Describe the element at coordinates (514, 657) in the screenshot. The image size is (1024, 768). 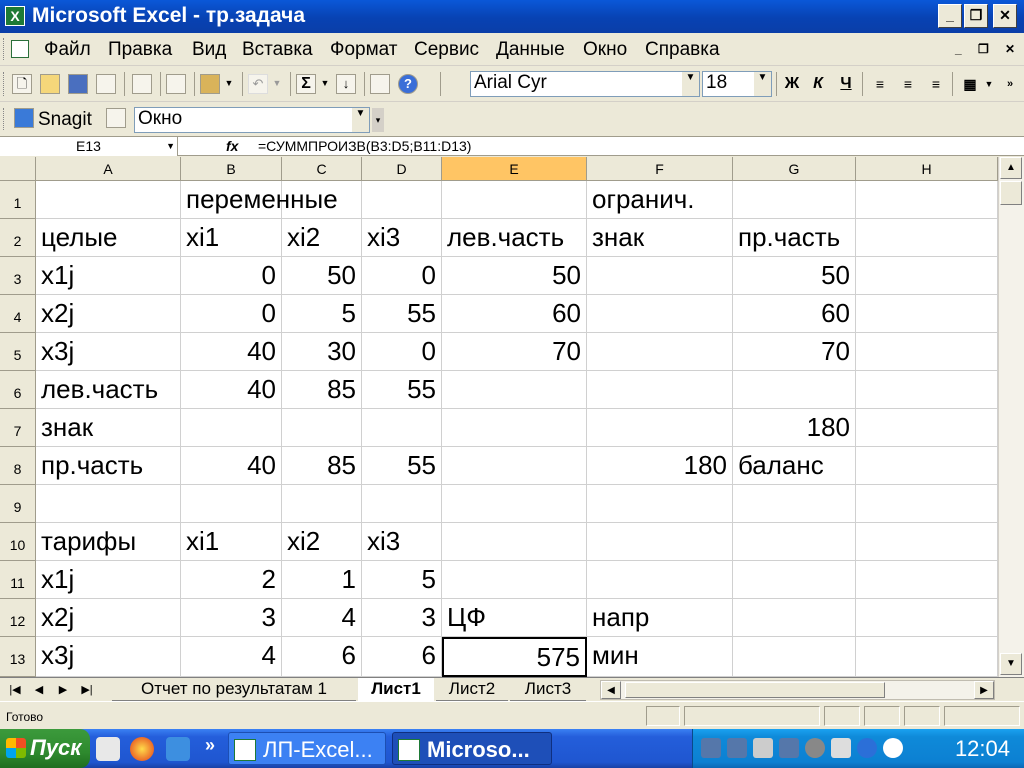
I see `cell-e13: 575` at that location.